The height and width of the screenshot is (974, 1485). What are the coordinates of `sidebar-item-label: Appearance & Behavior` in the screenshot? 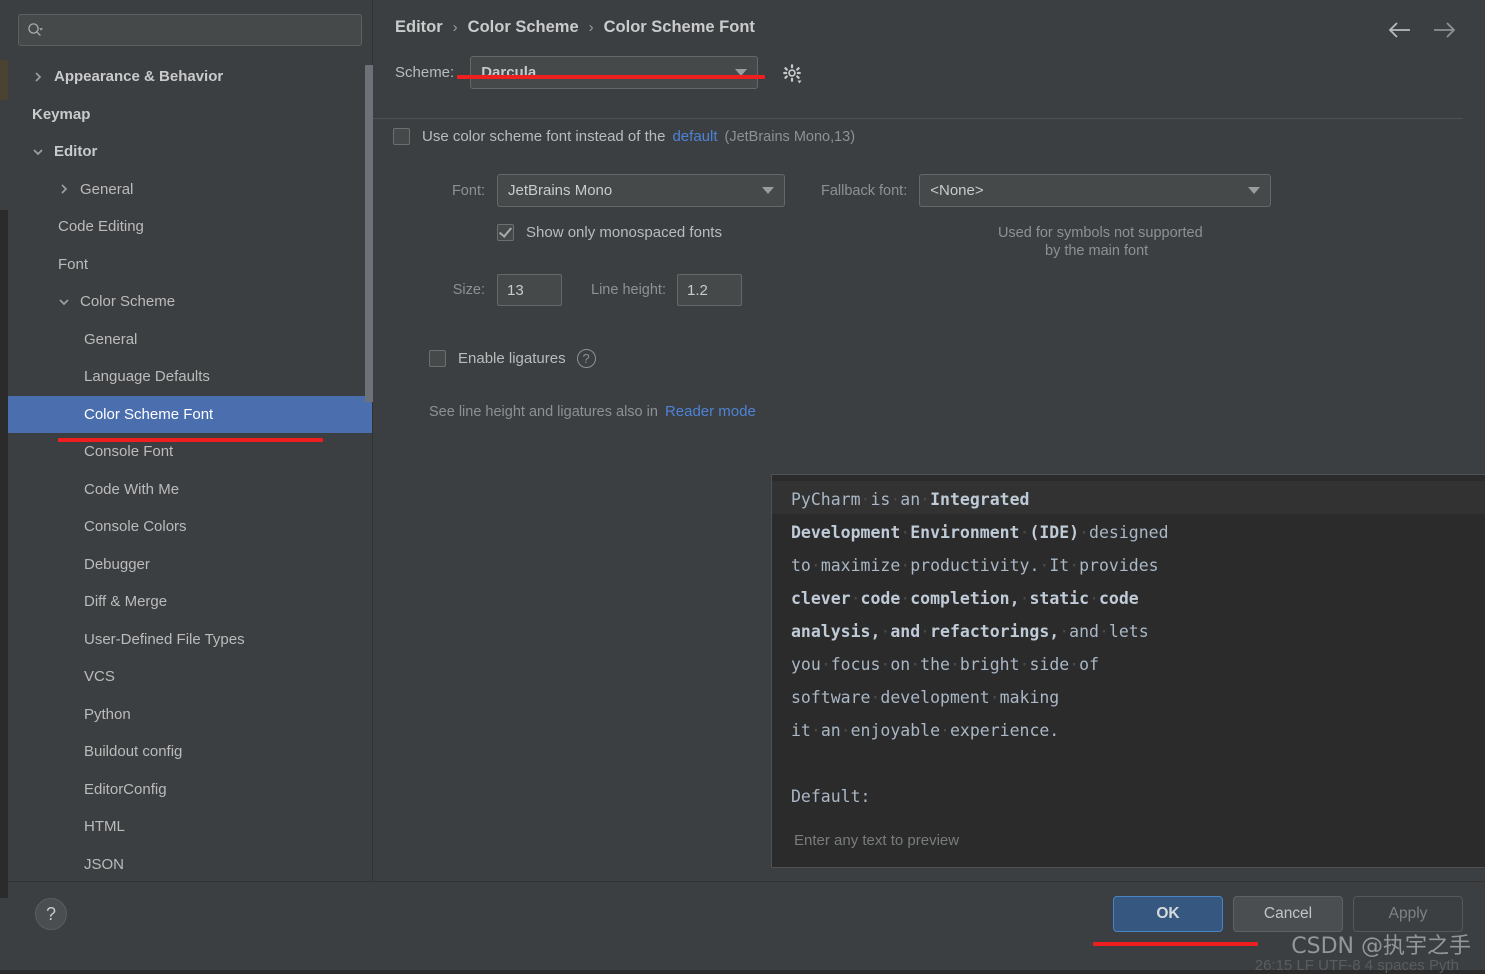 It's located at (139, 77).